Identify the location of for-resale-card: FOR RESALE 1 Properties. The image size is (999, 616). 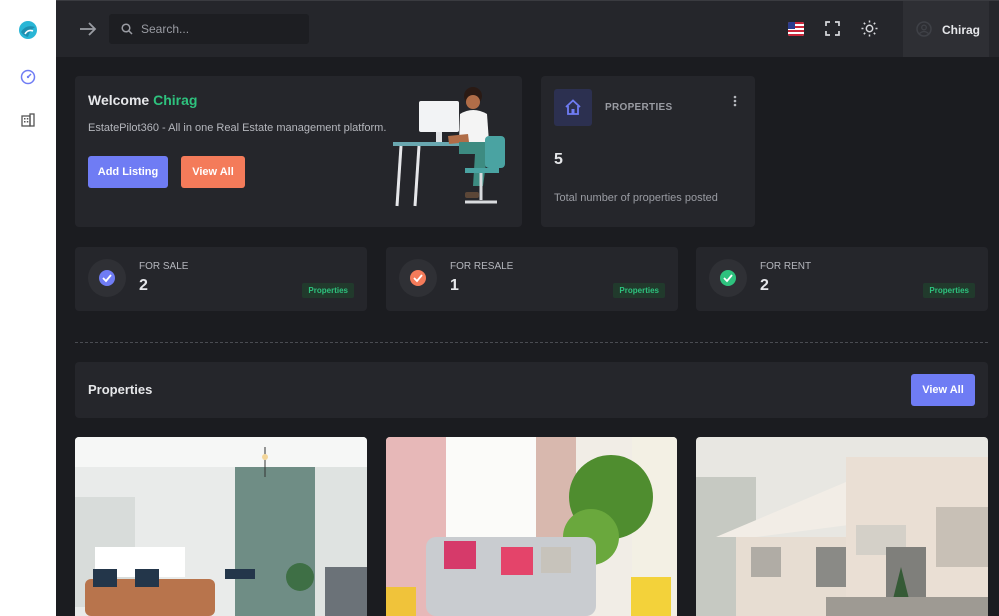
(532, 279).